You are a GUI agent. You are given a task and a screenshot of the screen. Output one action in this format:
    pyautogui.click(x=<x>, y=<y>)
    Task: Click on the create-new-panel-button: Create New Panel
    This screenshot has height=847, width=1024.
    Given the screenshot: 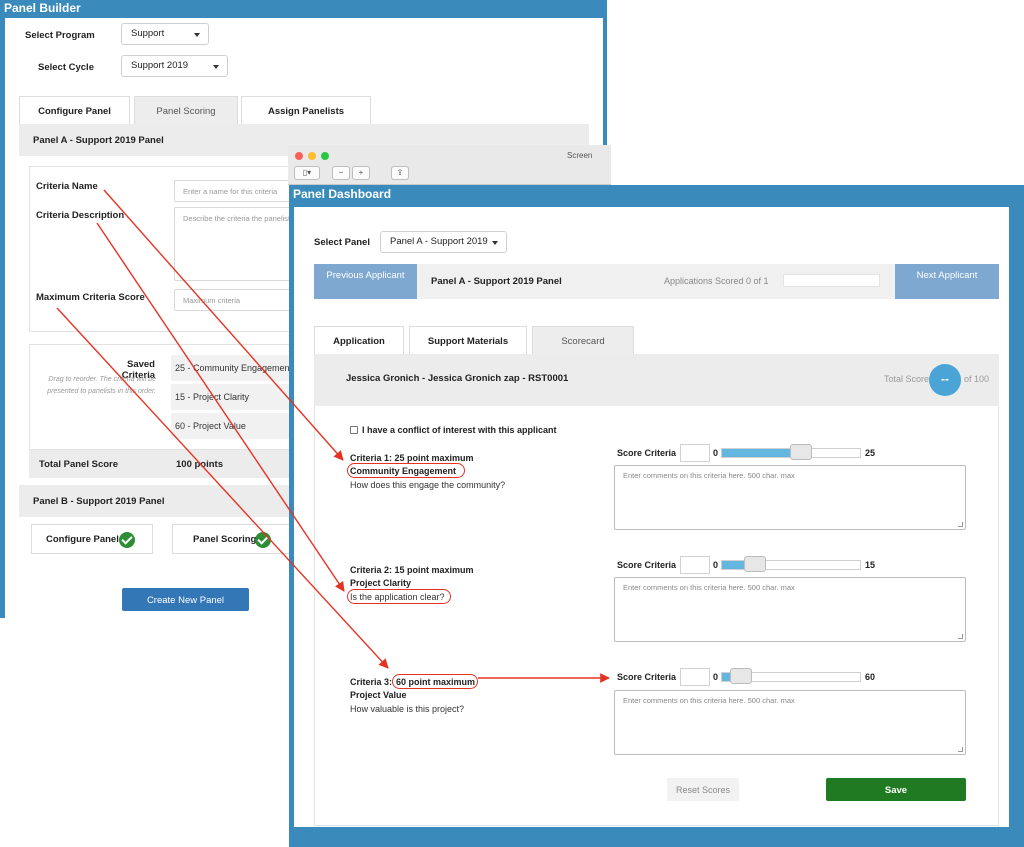 What is the action you would take?
    pyautogui.click(x=185, y=599)
    